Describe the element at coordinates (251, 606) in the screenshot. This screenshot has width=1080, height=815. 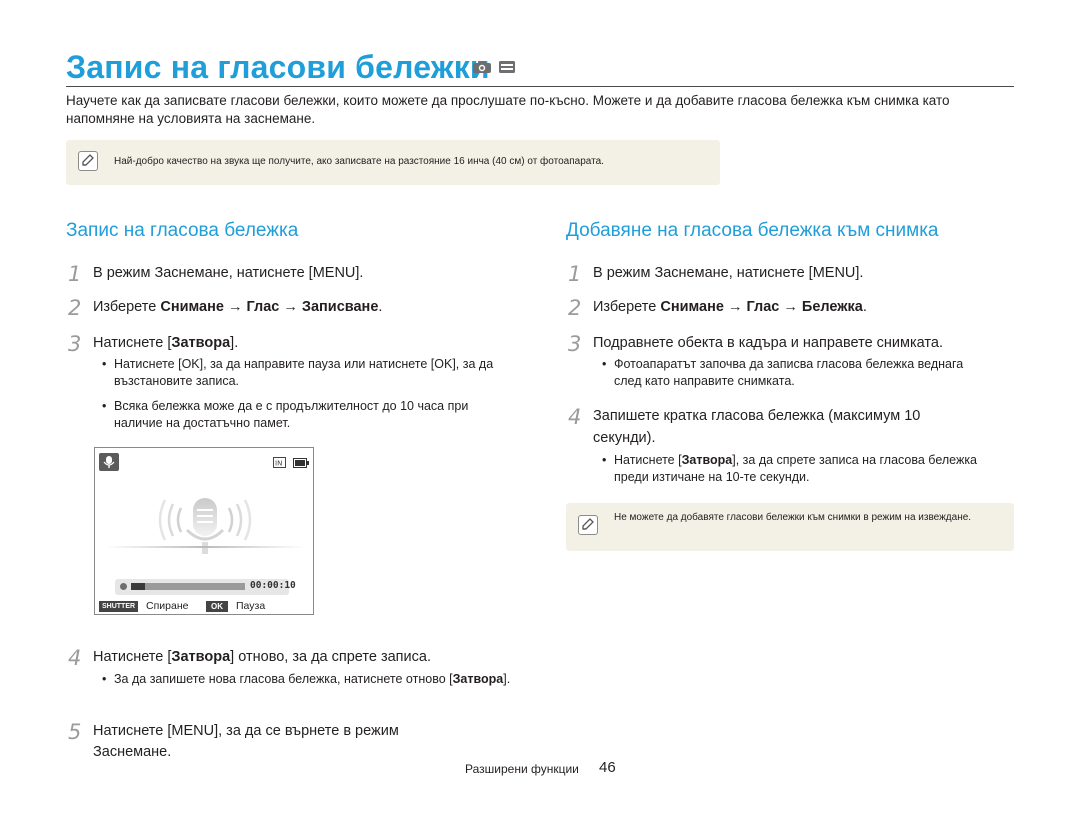
I see `ok-key-label: Пауза` at that location.